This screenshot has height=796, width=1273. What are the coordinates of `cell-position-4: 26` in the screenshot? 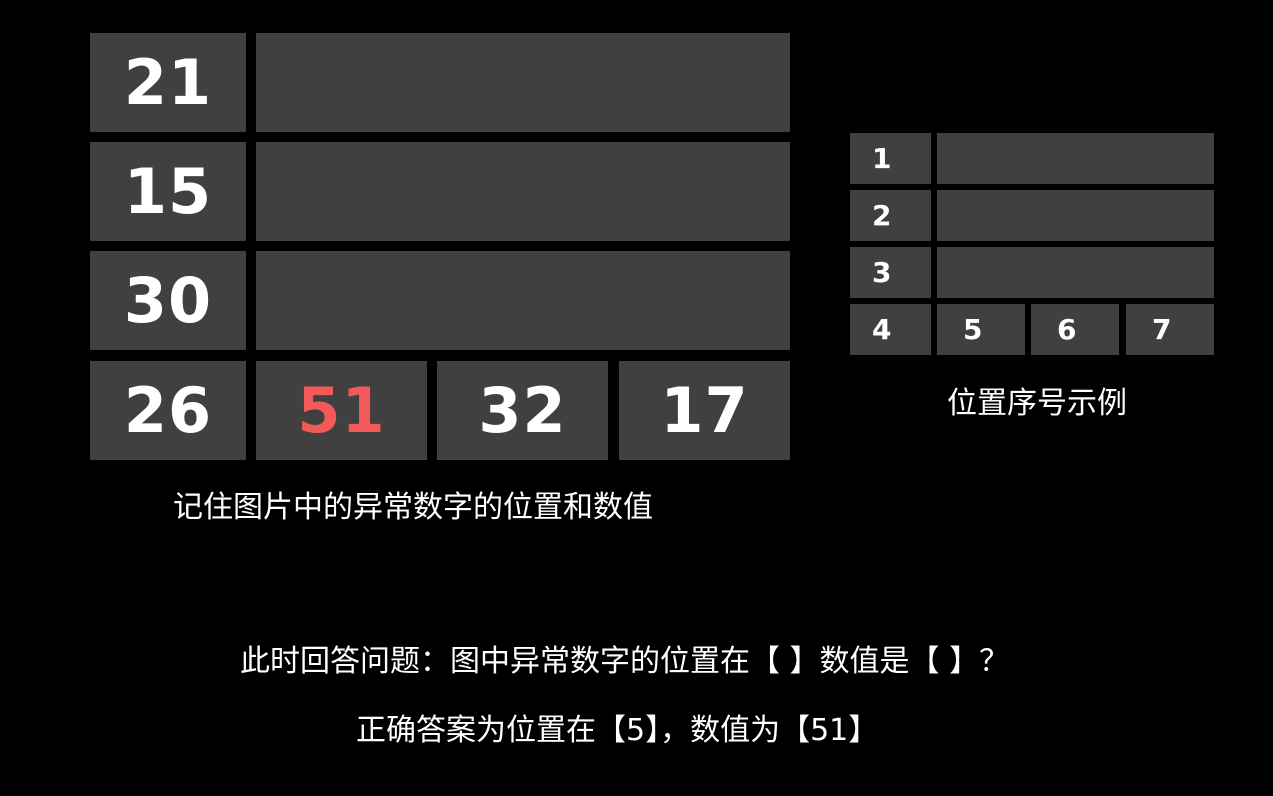 It's located at (168, 410).